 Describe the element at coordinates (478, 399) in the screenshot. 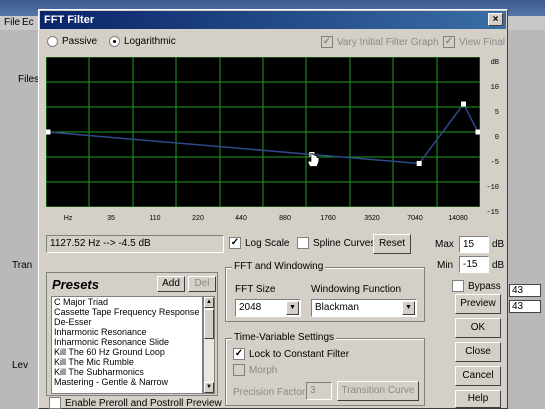

I see `help-button: Help` at that location.